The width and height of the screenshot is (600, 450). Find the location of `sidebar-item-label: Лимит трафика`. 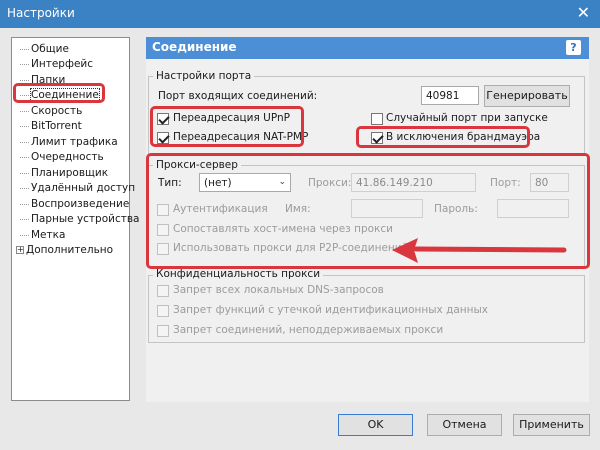

sidebar-item-label: Лимит трафика is located at coordinates (74, 142).